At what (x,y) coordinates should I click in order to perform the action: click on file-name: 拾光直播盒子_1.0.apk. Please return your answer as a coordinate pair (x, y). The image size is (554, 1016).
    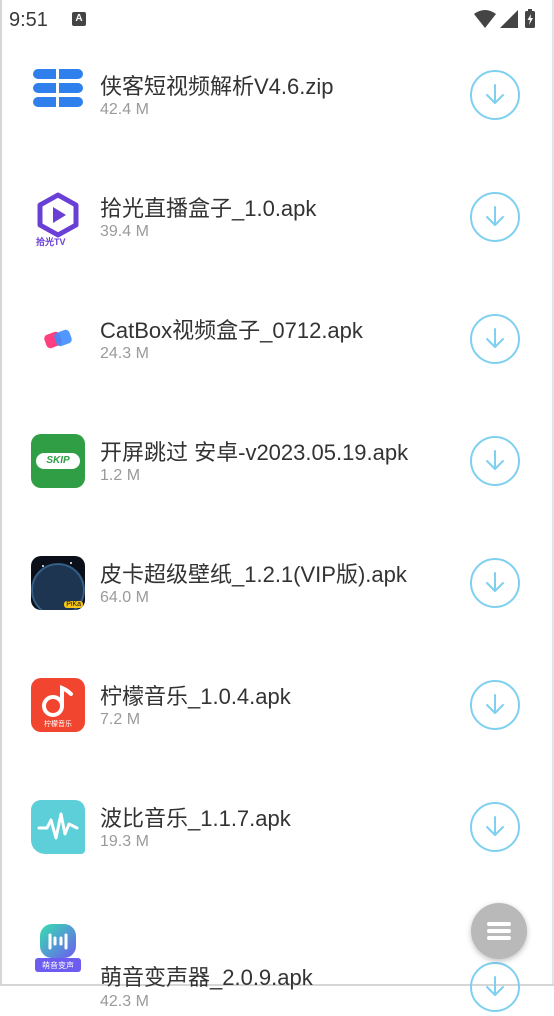
    Looking at the image, I should click on (208, 208).